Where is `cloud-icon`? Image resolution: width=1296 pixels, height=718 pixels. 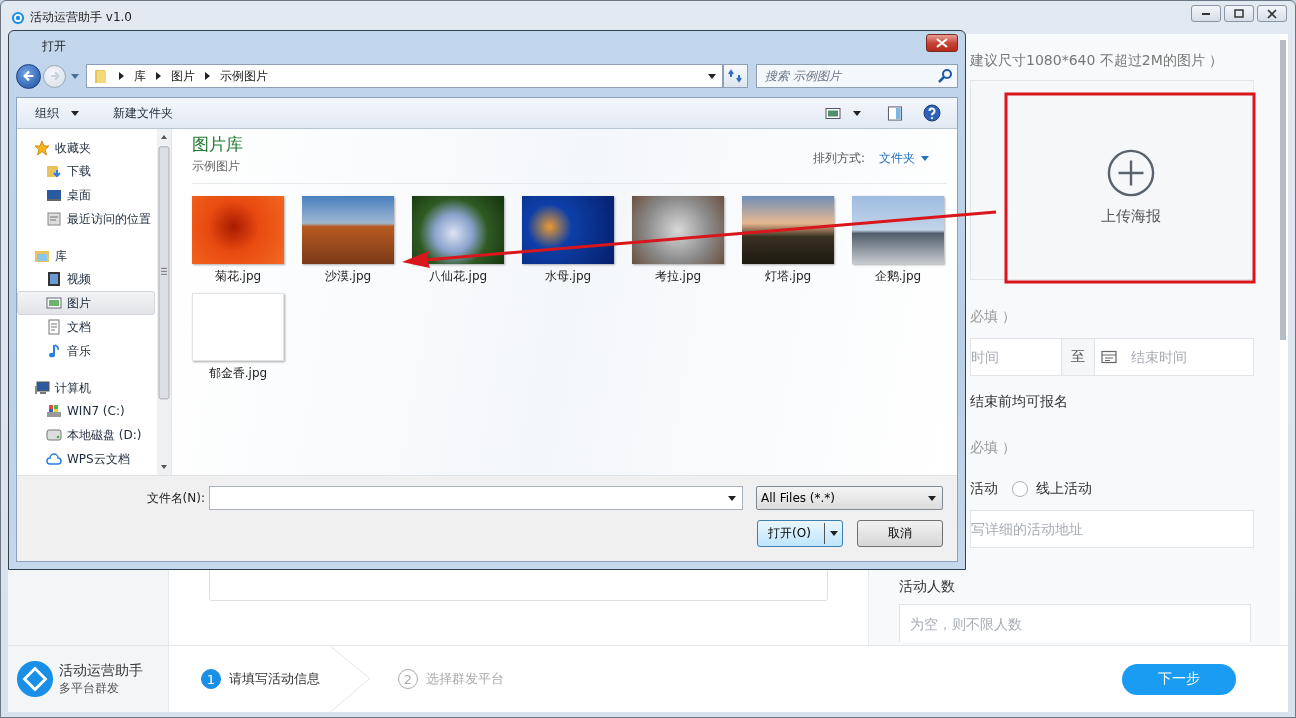 cloud-icon is located at coordinates (54, 459).